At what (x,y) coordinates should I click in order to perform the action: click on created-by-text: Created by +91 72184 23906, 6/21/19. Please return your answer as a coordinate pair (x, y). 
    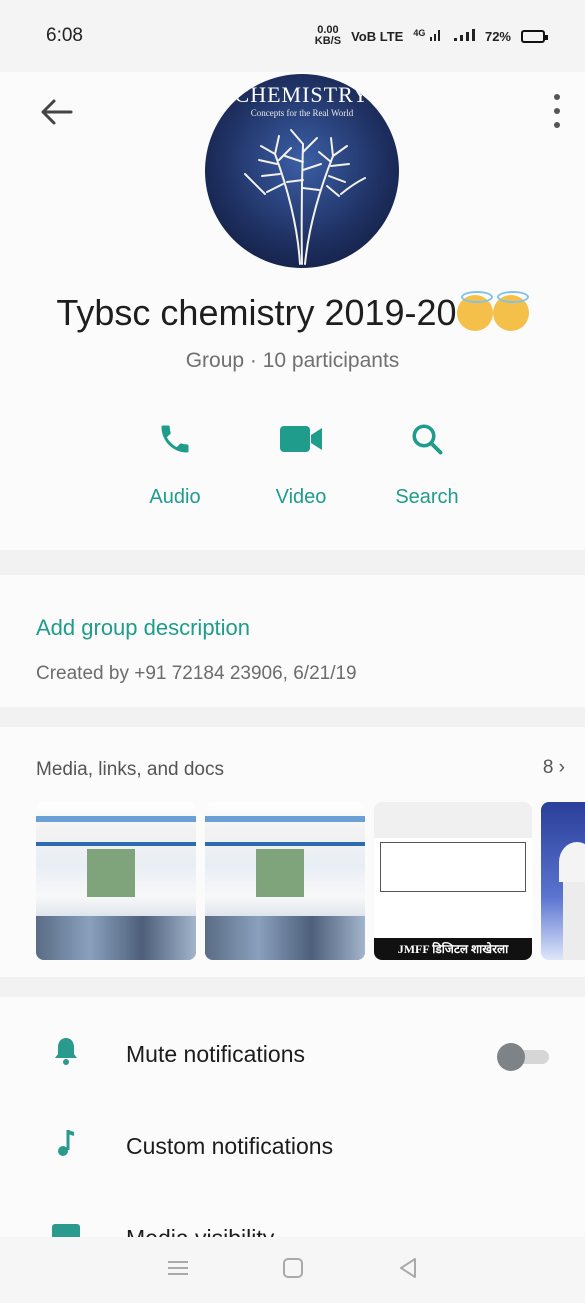
    Looking at the image, I should click on (196, 673).